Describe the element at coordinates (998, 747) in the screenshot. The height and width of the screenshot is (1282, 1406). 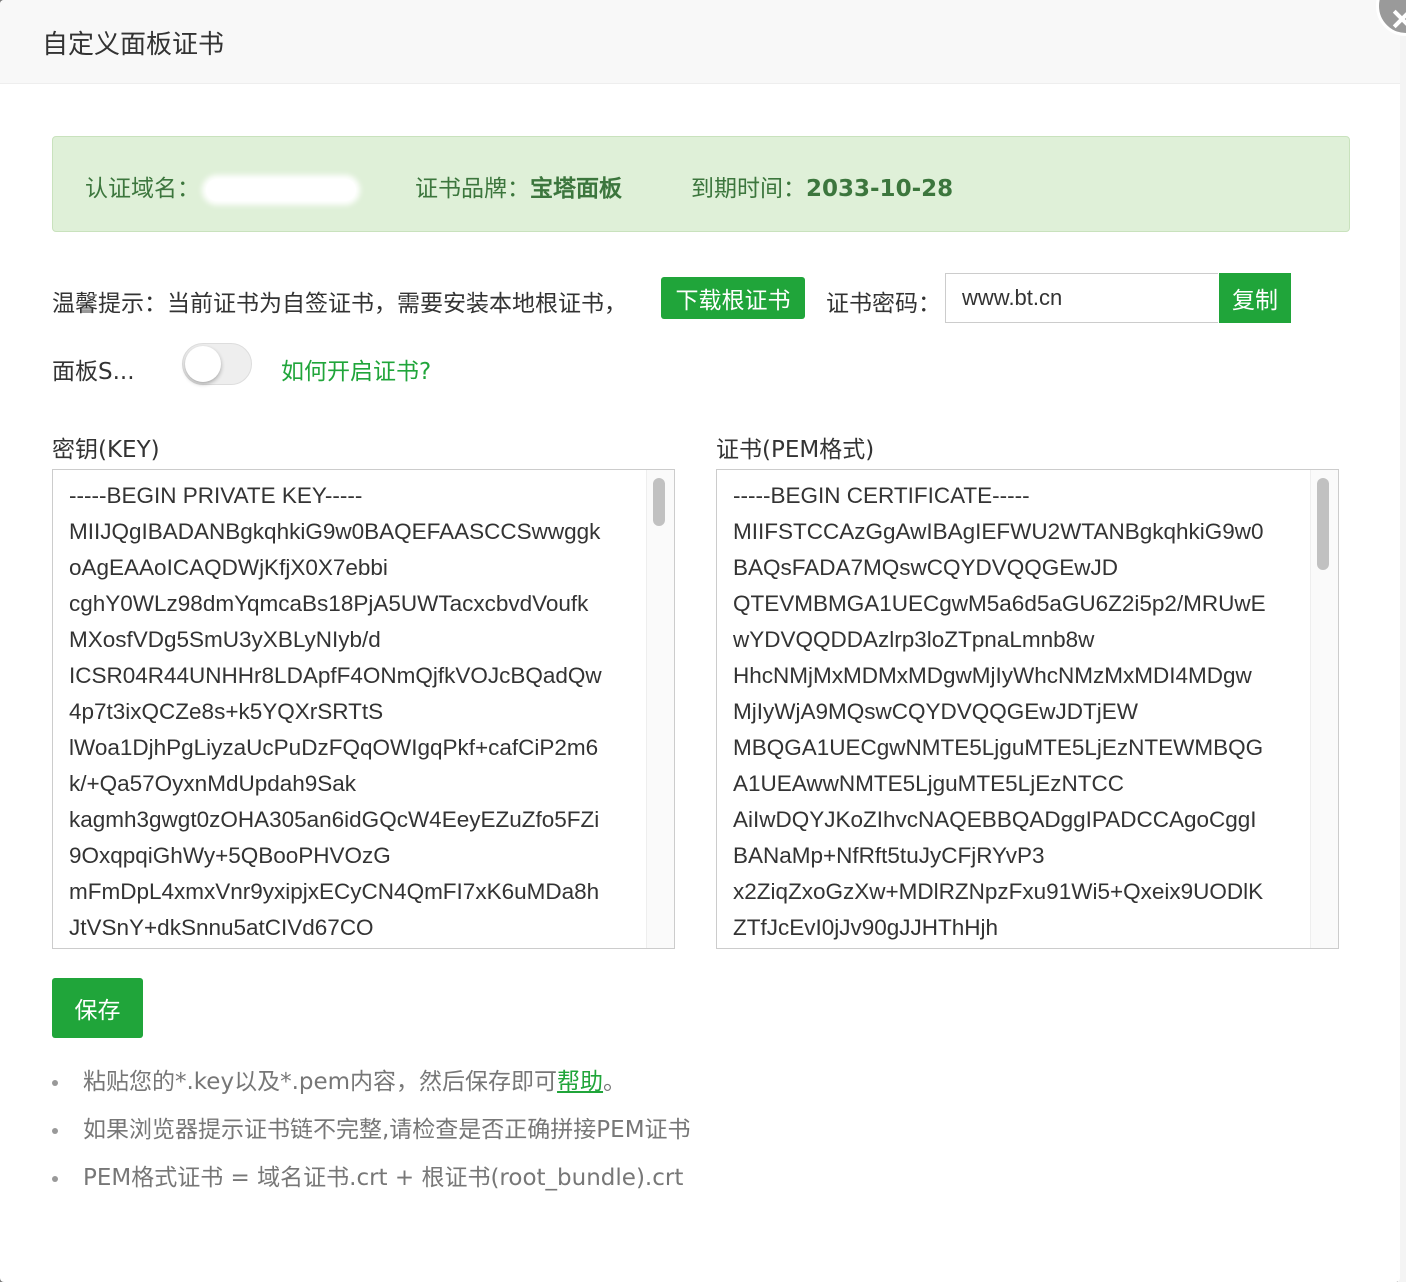
I see `cert-line: MBQGA1UECgwNMTE5LjguMTE5LjEzNTEWMBQG` at that location.